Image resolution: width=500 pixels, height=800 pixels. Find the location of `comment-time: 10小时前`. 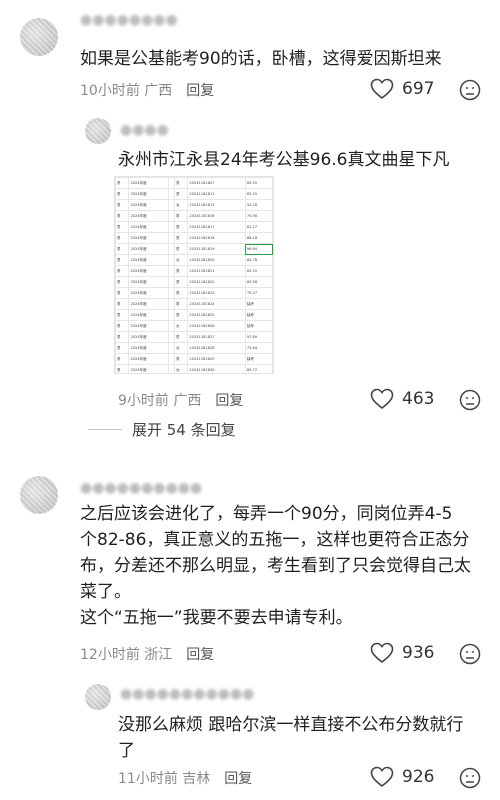

comment-time: 10小时前 is located at coordinates (110, 91).